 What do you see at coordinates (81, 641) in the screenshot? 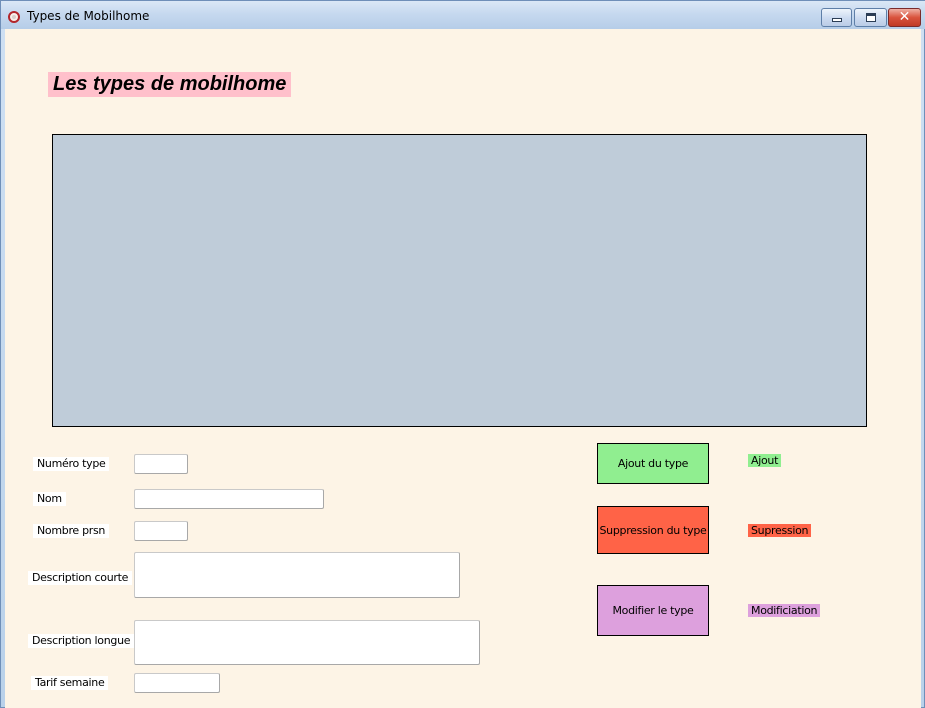
I see `description-longue-label: Description longue` at bounding box center [81, 641].